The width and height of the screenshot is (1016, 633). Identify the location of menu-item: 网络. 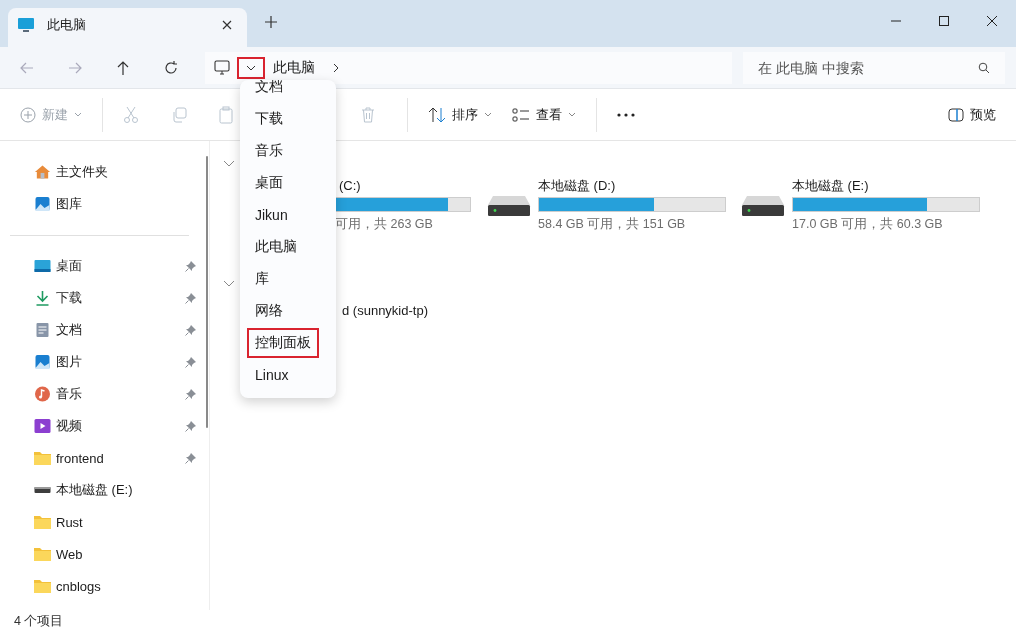
(288, 311).